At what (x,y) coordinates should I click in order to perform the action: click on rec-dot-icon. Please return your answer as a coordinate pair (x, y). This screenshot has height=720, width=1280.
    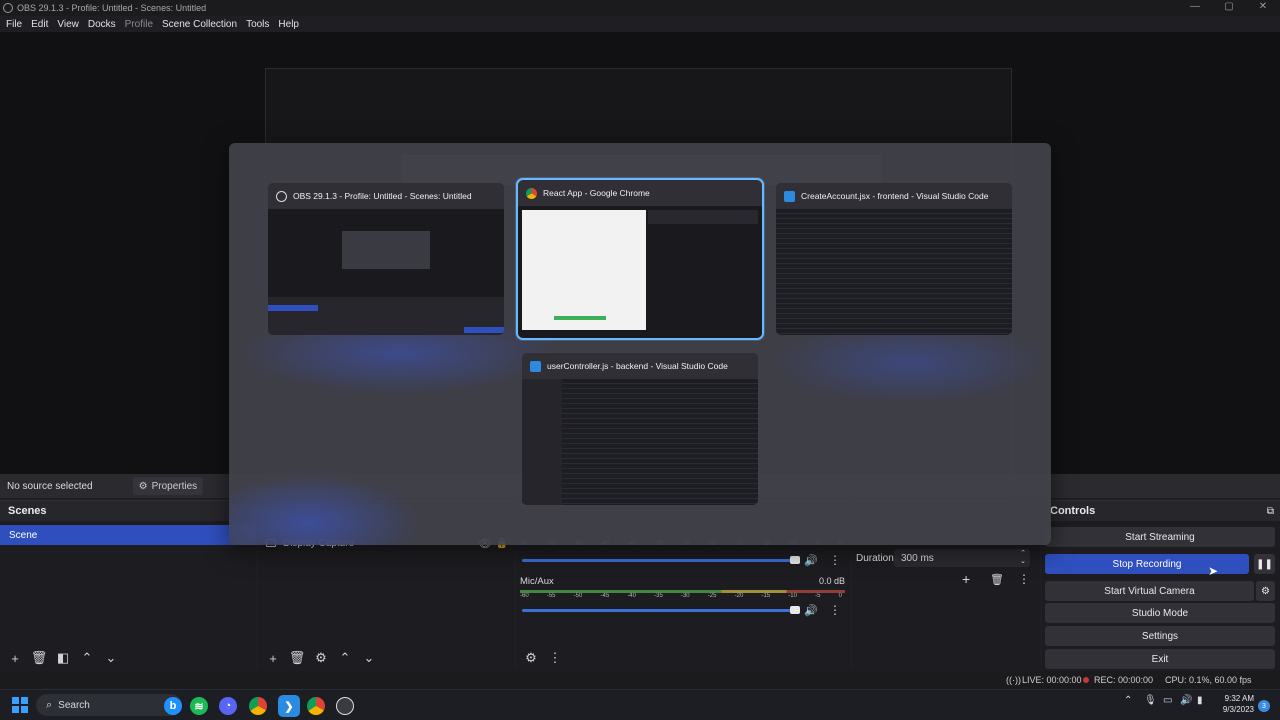
    Looking at the image, I should click on (1086, 680).